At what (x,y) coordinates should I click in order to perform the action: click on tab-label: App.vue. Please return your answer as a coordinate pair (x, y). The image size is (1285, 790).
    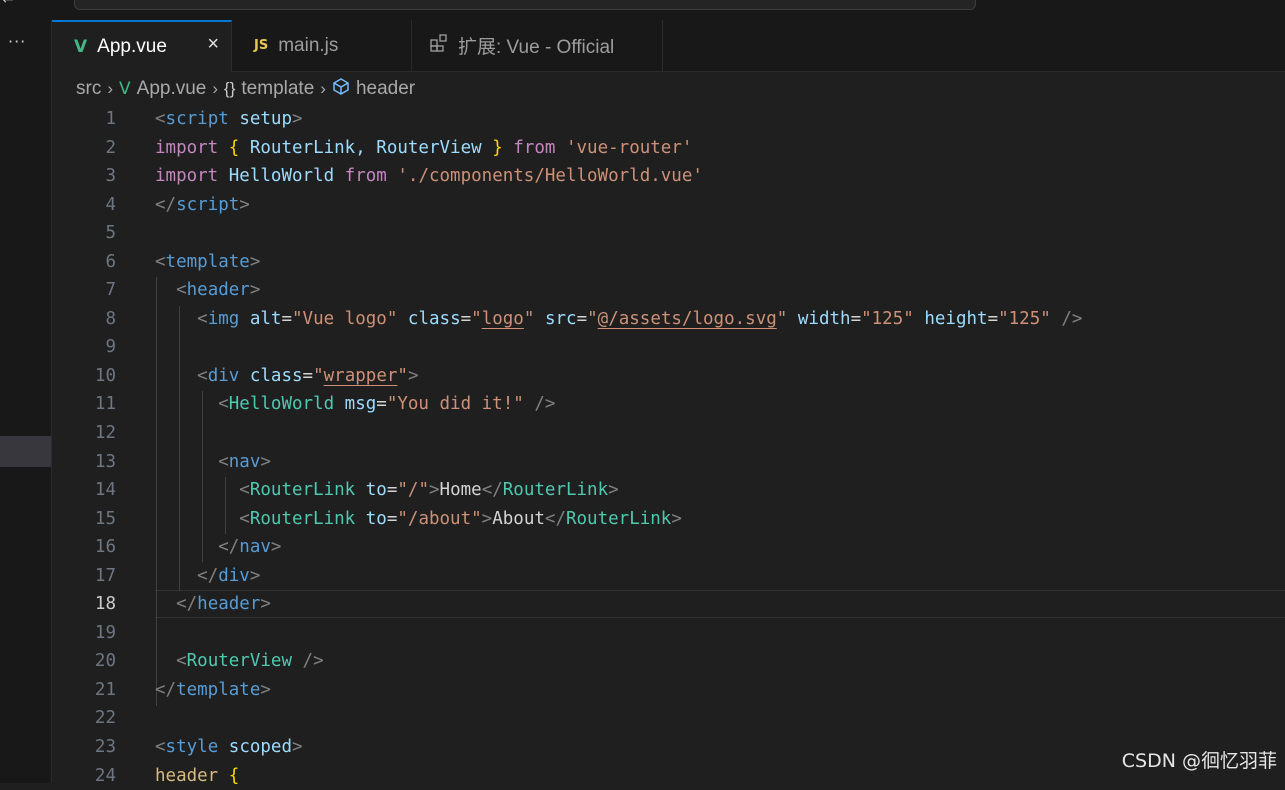
    Looking at the image, I should click on (132, 46).